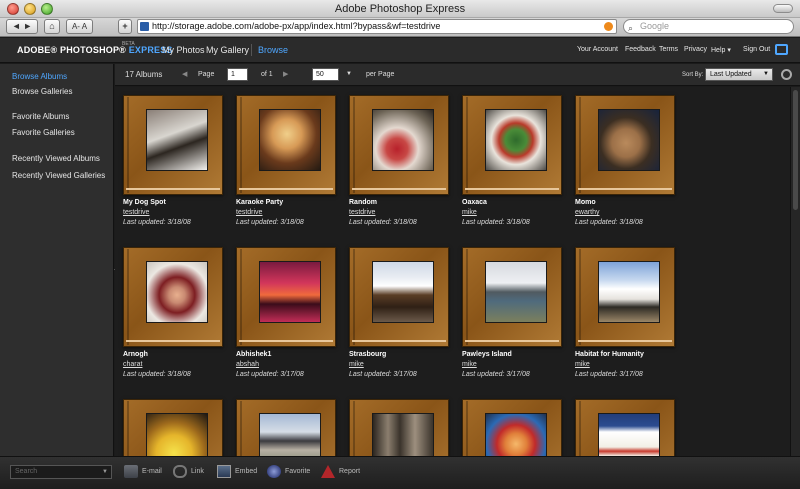 The image size is (800, 489). Describe the element at coordinates (349, 74) in the screenshot. I see `per-page-dropdown-icon: ▼` at that location.